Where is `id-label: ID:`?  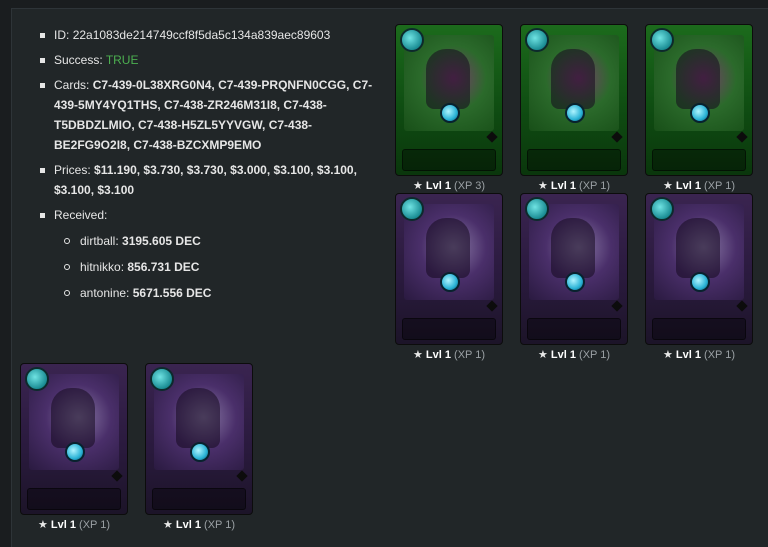 id-label: ID: is located at coordinates (62, 35).